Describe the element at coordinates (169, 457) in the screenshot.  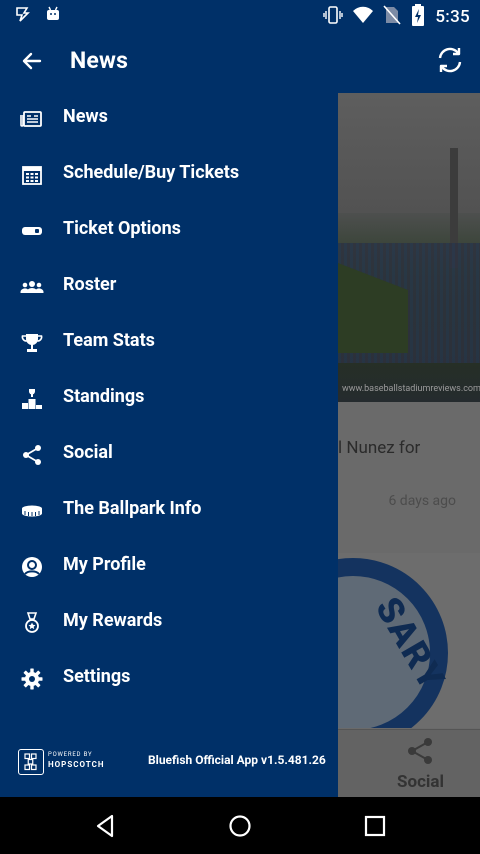
I see `drawer-item-social: Social` at that location.